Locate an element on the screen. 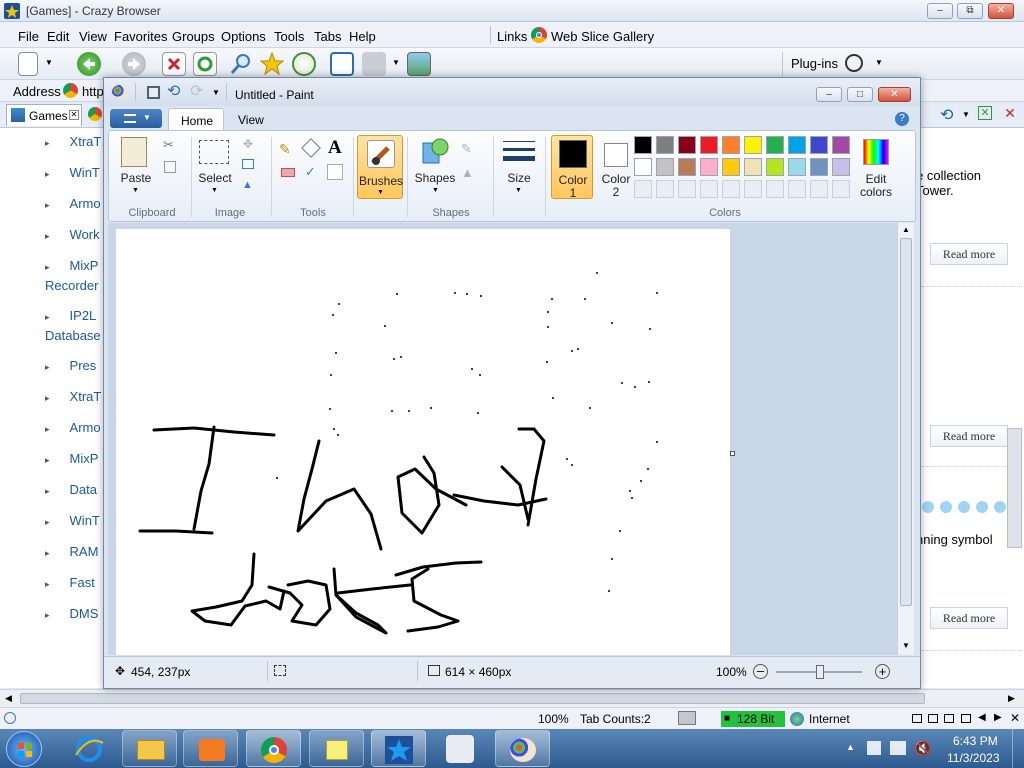 The image size is (1024, 768). list-item: ▸ IP2L is located at coordinates (70, 315).